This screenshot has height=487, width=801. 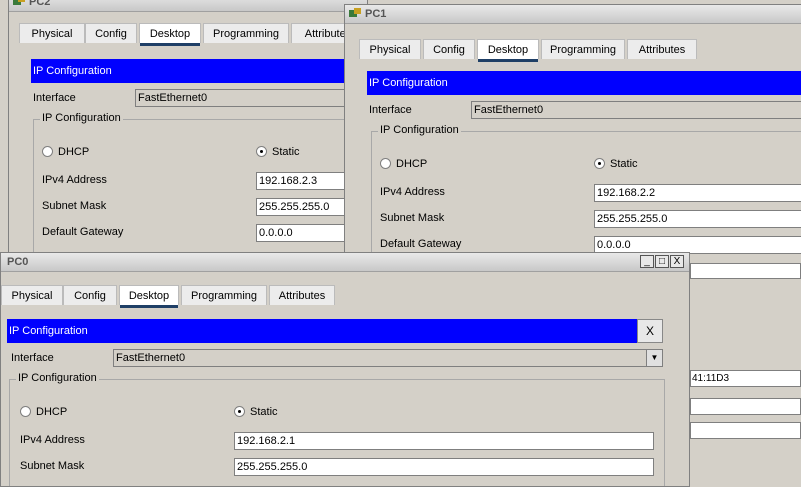 What do you see at coordinates (18, 262) in the screenshot?
I see `pc0-title: PC0` at bounding box center [18, 262].